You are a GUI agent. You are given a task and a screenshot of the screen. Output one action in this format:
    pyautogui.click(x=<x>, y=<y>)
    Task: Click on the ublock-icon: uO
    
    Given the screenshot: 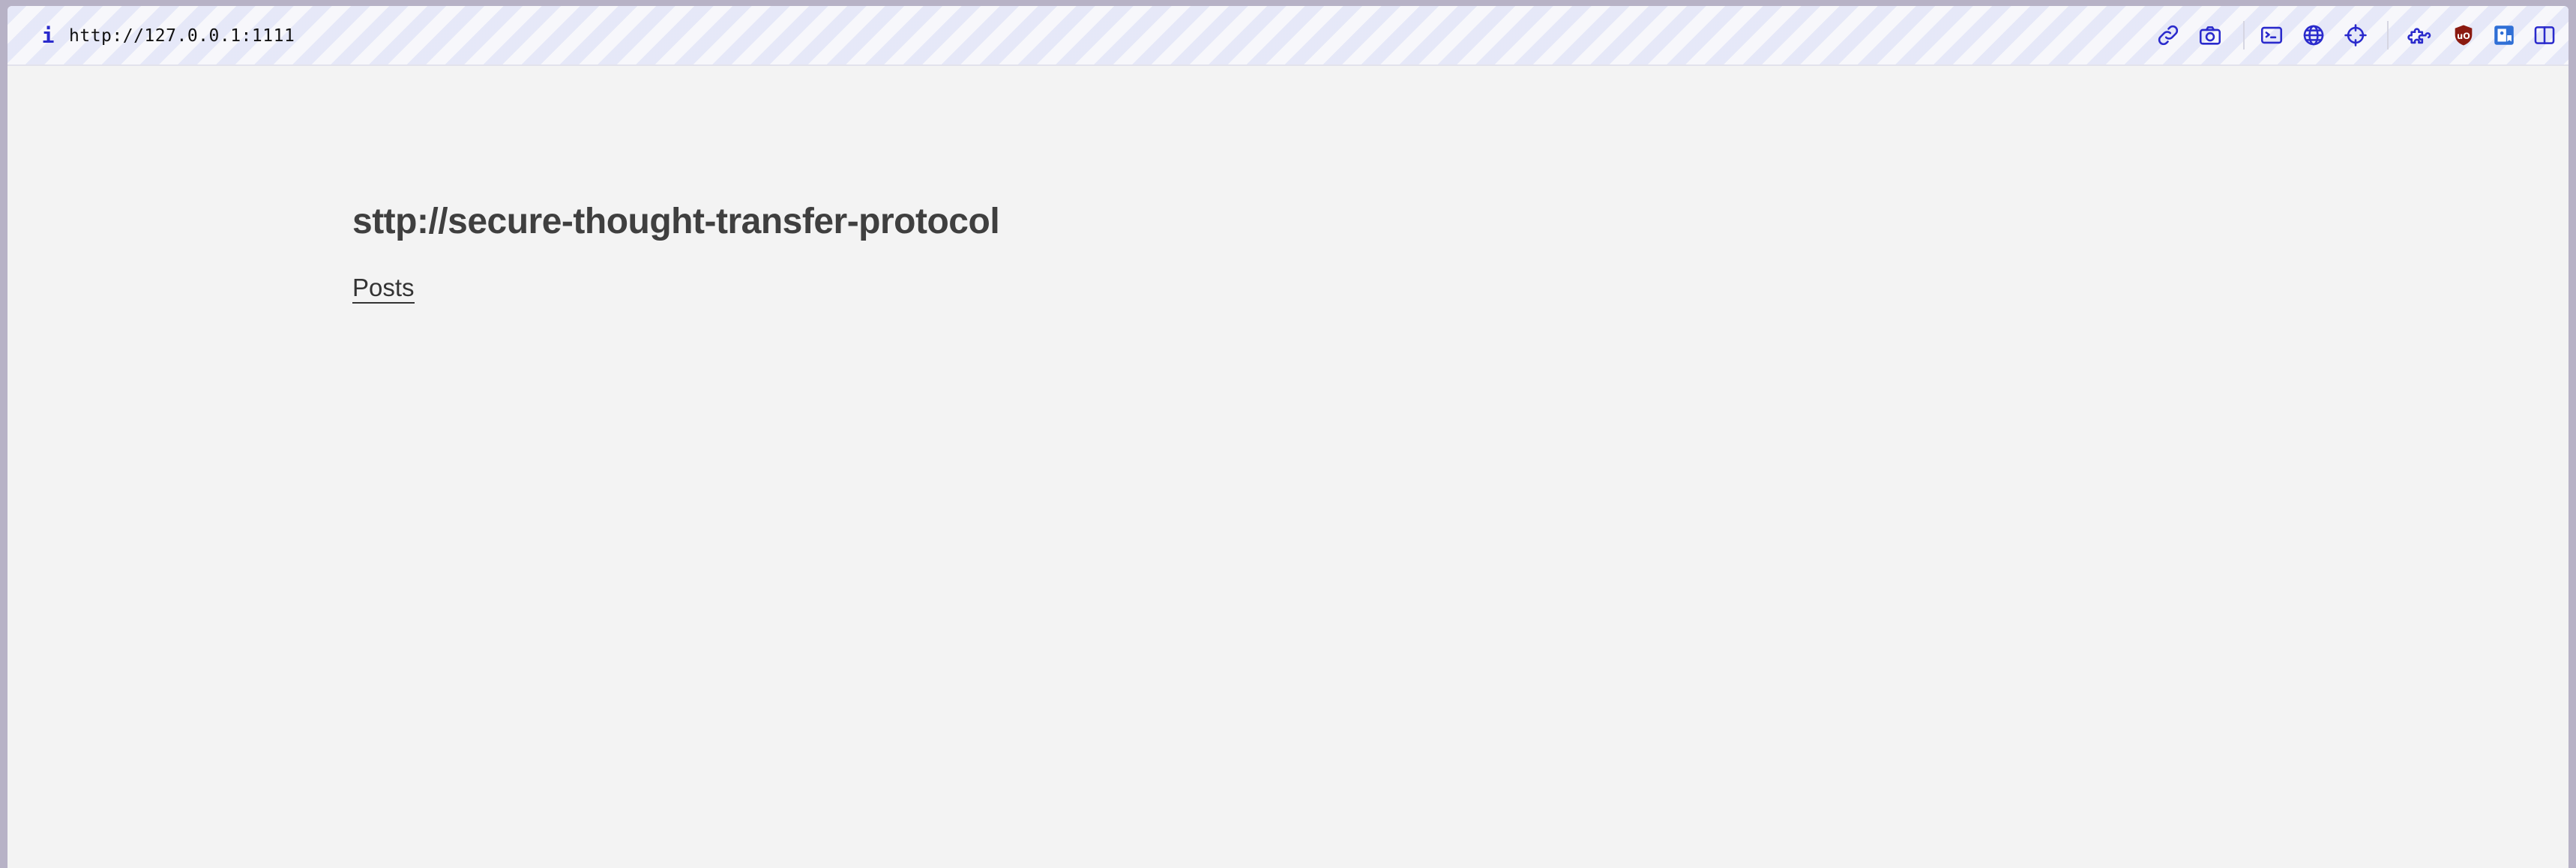 What is the action you would take?
    pyautogui.click(x=2464, y=35)
    